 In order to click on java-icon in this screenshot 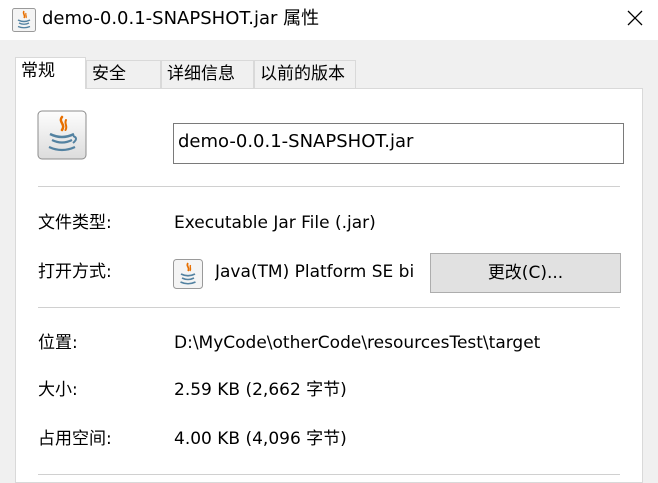, I will do `click(188, 274)`.